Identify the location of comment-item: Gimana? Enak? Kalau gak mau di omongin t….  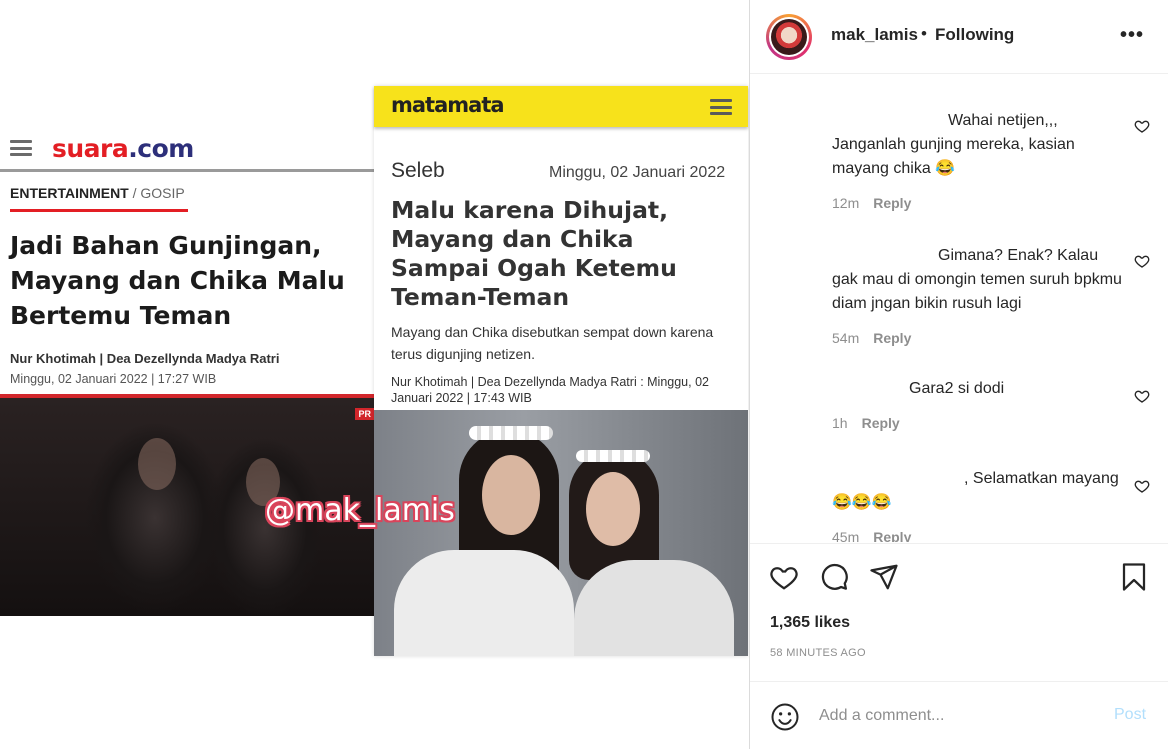
(977, 295).